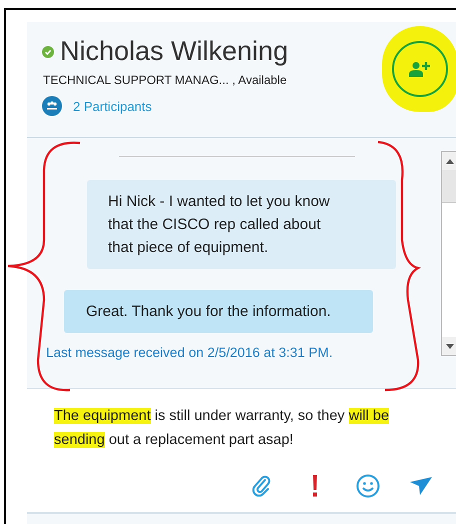  Describe the element at coordinates (218, 311) in the screenshot. I see `message-bubble: Great. Thank you for the information.` at that location.